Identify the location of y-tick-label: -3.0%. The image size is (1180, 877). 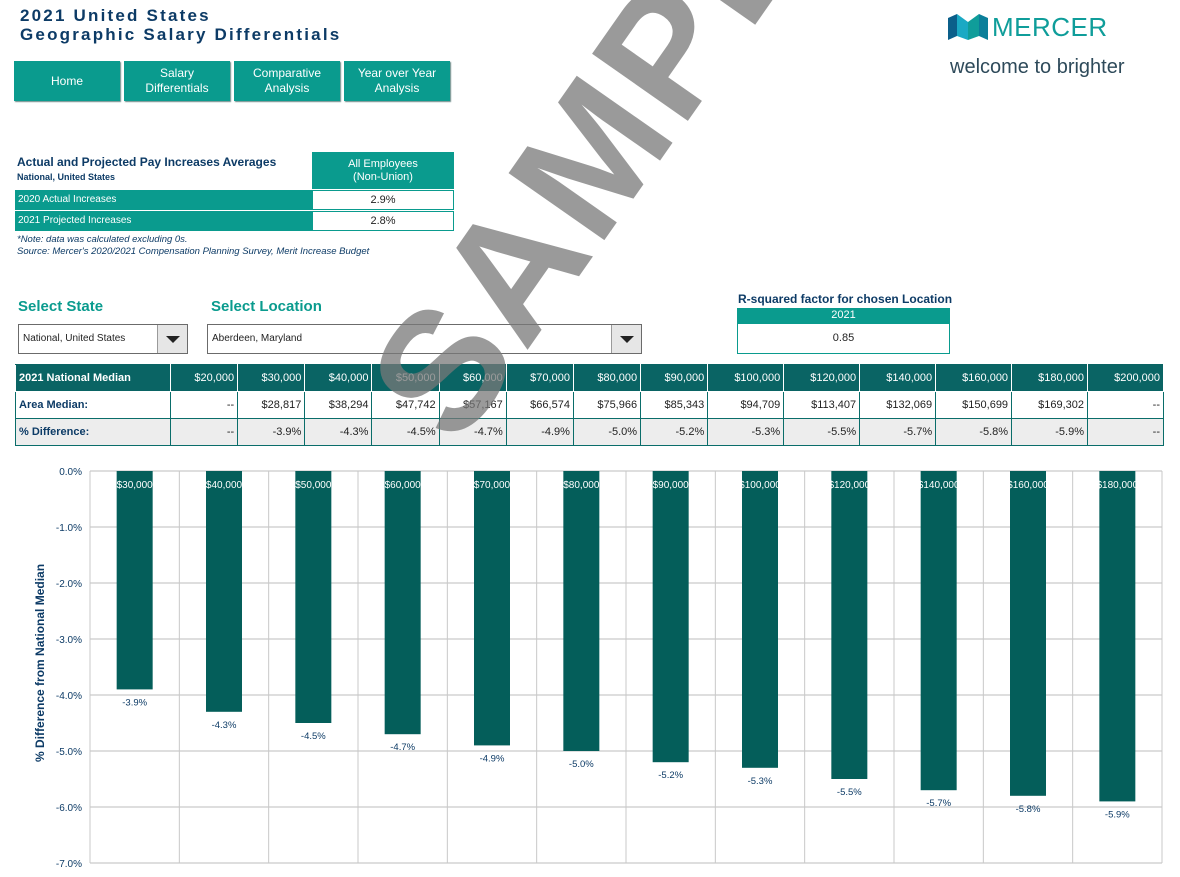
(69, 640).